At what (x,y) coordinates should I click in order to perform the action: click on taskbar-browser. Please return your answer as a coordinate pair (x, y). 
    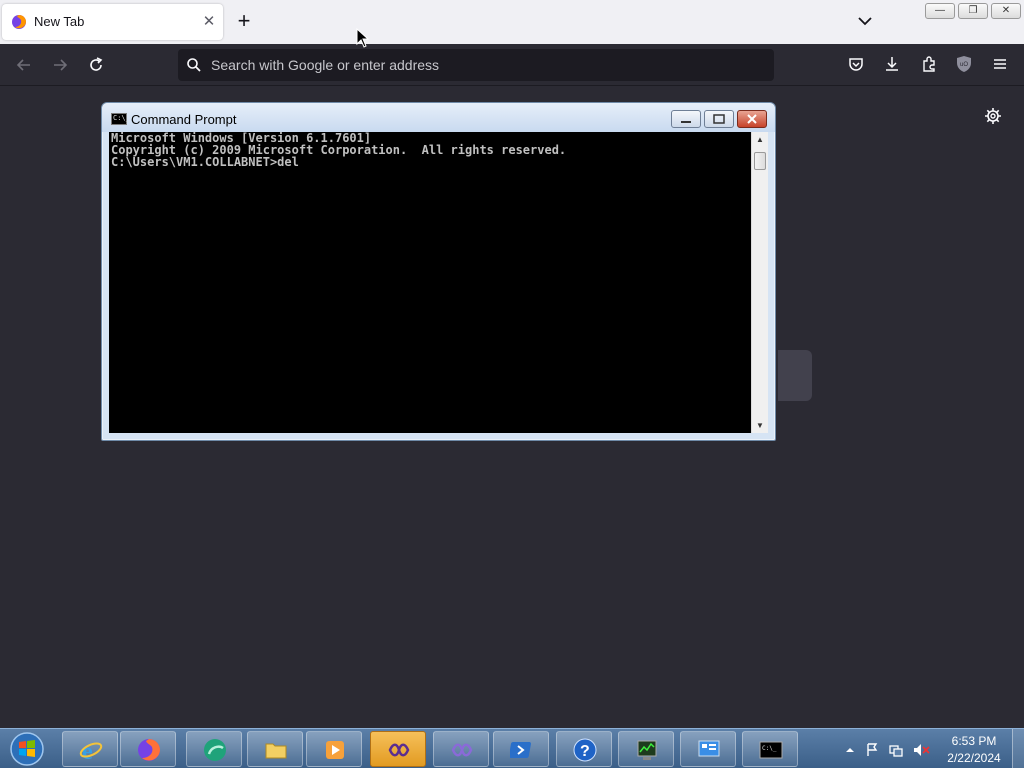
    Looking at the image, I should click on (214, 749).